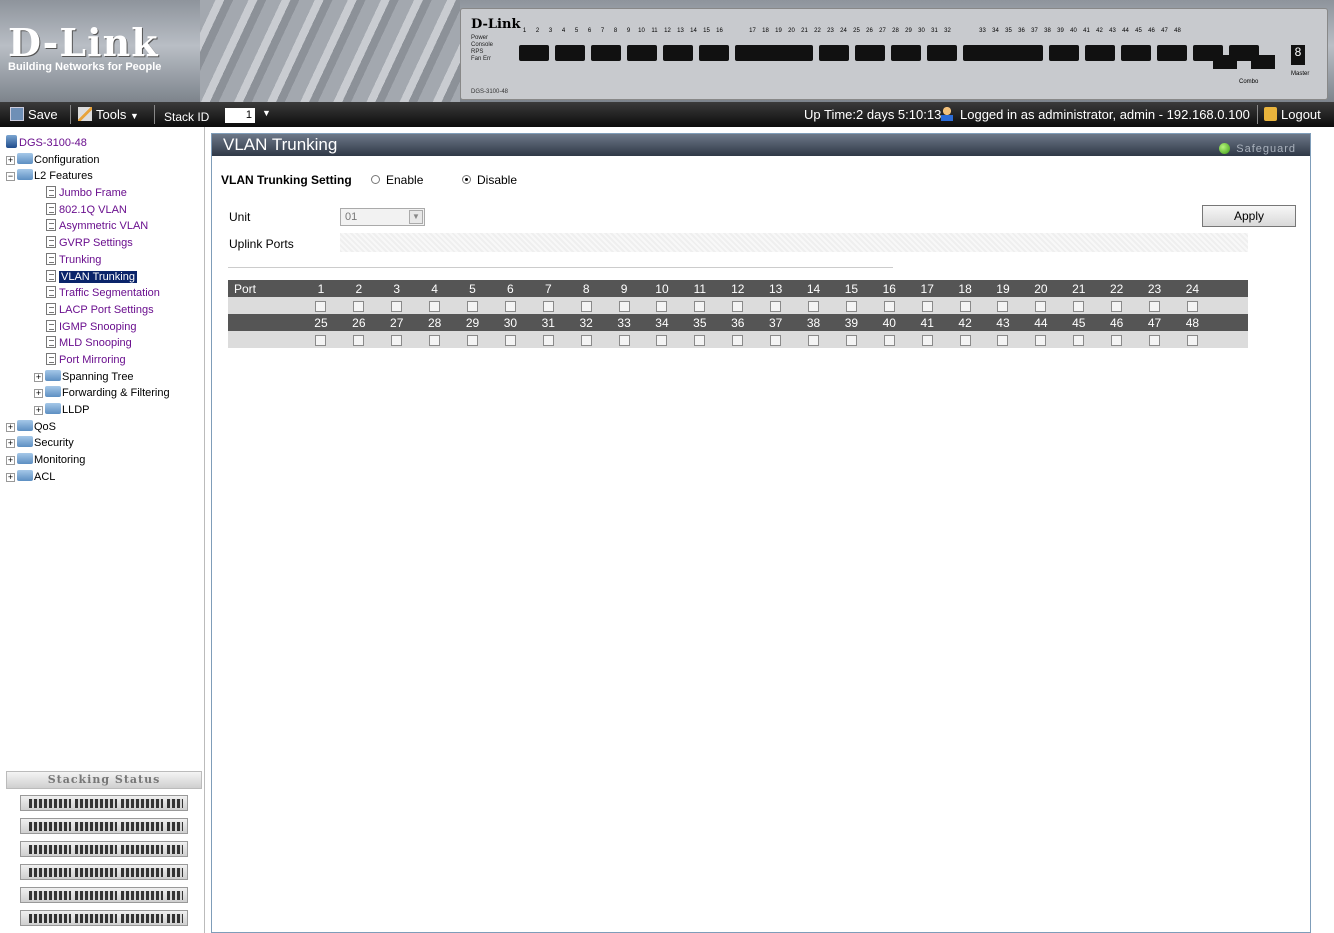 Image resolution: width=1334 pixels, height=933 pixels. What do you see at coordinates (359, 306) in the screenshot?
I see `port-2-checkbox` at bounding box center [359, 306].